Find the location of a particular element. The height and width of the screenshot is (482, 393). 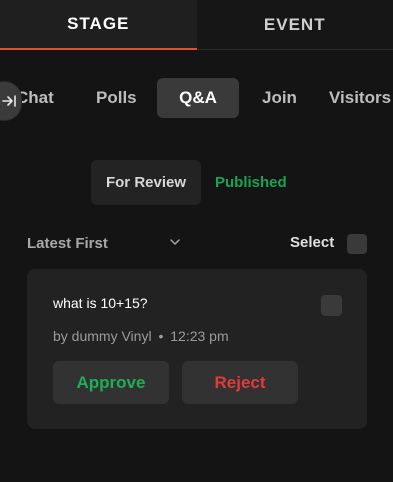

subnav-chat-label: Chat is located at coordinates (35, 97).